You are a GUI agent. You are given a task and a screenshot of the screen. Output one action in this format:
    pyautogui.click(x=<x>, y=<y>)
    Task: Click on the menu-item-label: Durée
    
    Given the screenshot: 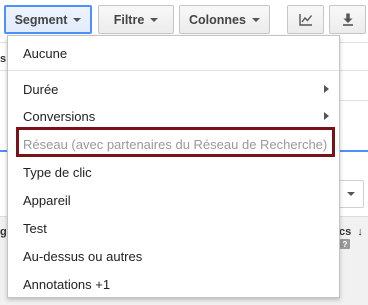 What is the action you would take?
    pyautogui.click(x=41, y=89)
    